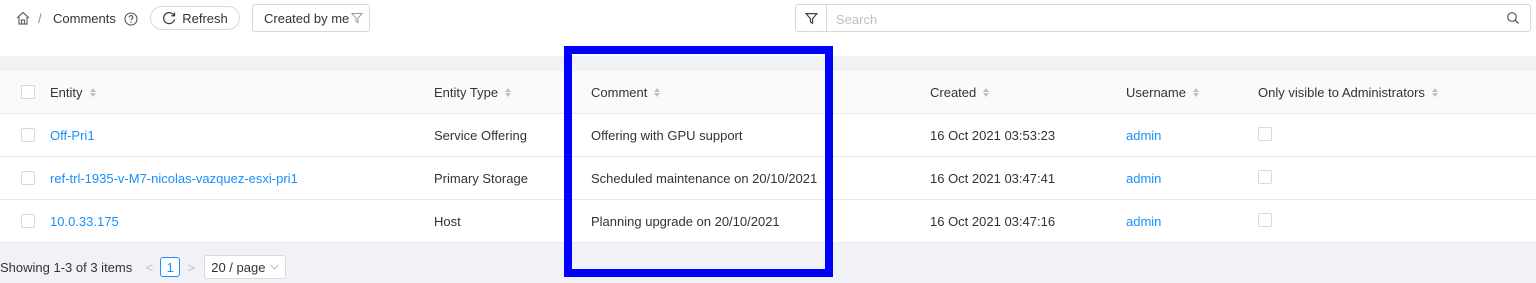 Image resolution: width=1536 pixels, height=283 pixels. Describe the element at coordinates (447, 221) in the screenshot. I see `entity-type-cell: Host` at that location.